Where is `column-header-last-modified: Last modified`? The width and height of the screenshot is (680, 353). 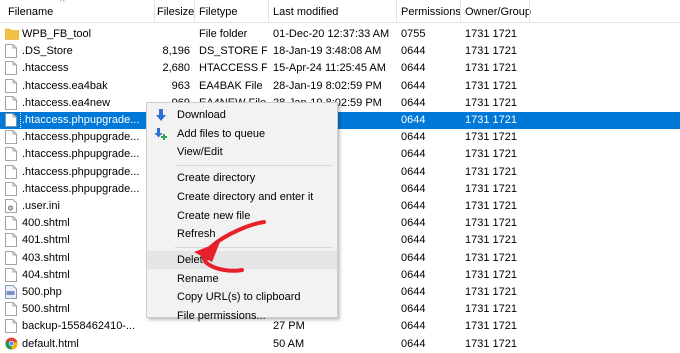
column-header-last-modified: Last modified is located at coordinates (305, 11).